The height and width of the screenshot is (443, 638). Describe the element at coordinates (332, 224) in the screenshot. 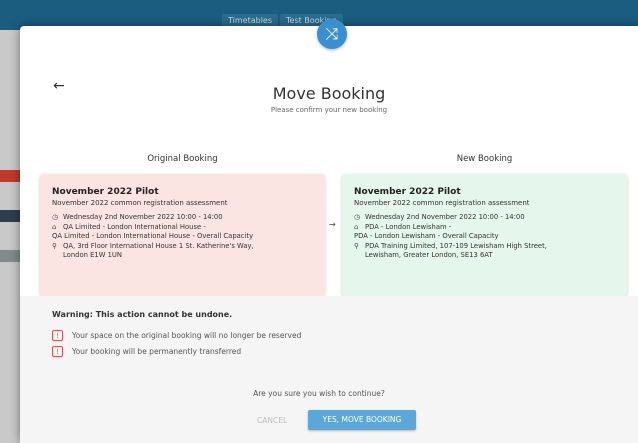

I see `arrow-right-icon: →` at that location.